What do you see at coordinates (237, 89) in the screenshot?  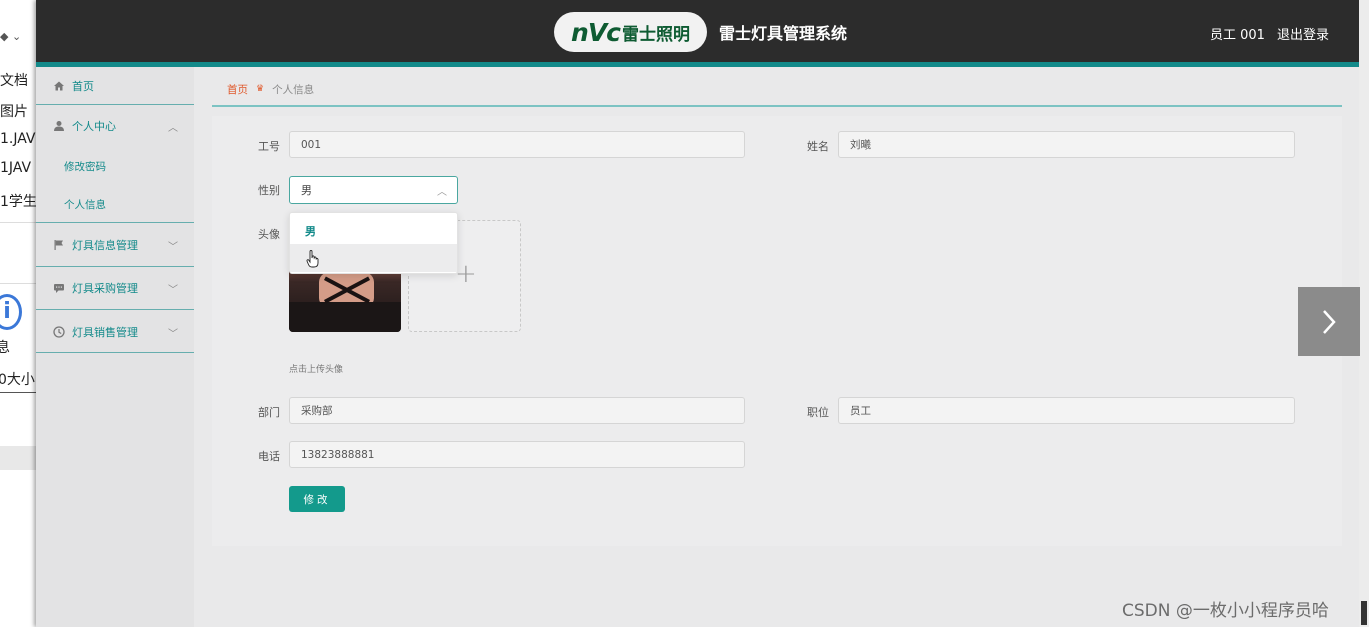 I see `breadcrumb-home-link: 首页` at bounding box center [237, 89].